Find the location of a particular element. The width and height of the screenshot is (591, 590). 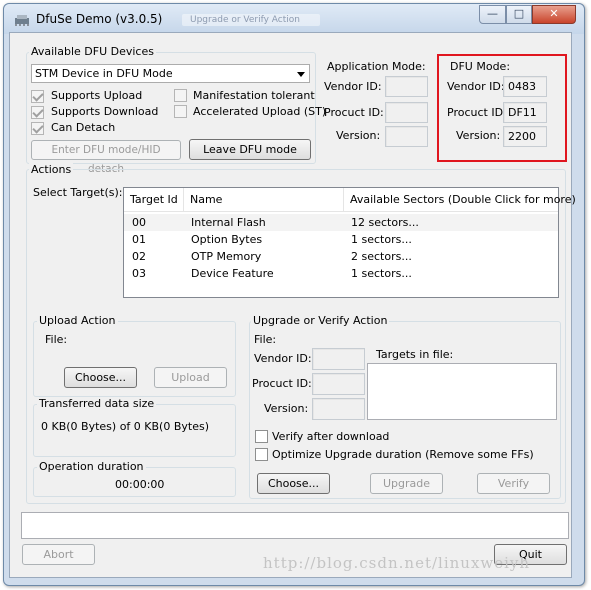

accelerated-upload-checkbox is located at coordinates (180, 111).